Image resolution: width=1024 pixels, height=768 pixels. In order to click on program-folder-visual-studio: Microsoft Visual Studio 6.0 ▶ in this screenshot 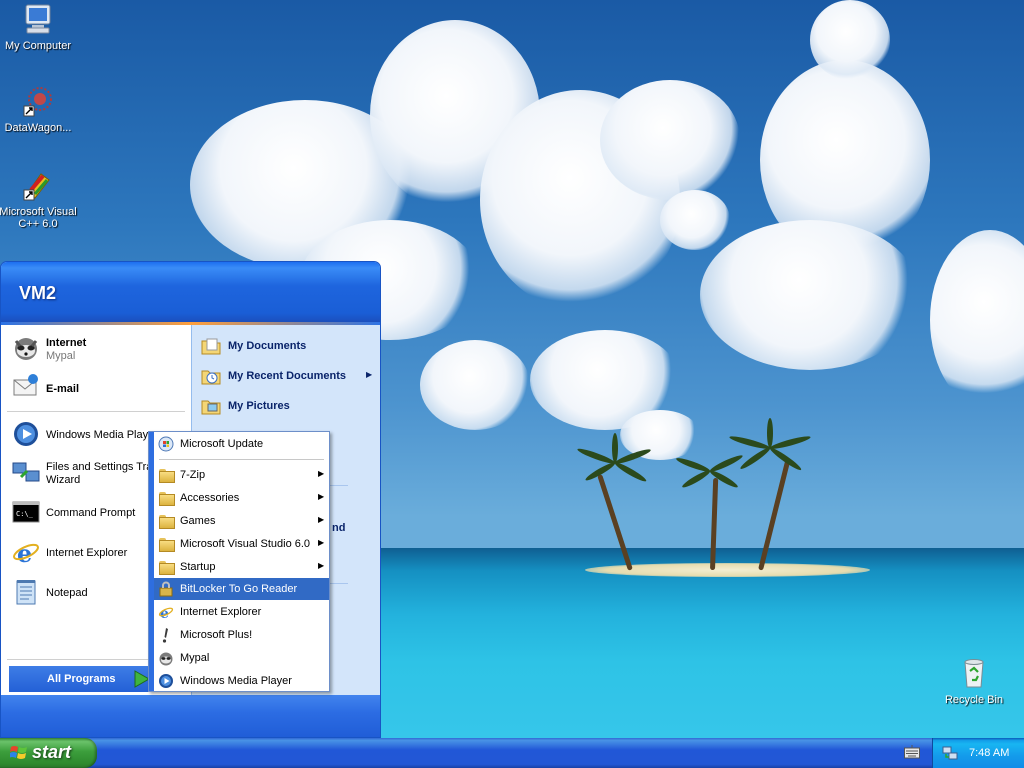, I will do `click(241, 544)`.